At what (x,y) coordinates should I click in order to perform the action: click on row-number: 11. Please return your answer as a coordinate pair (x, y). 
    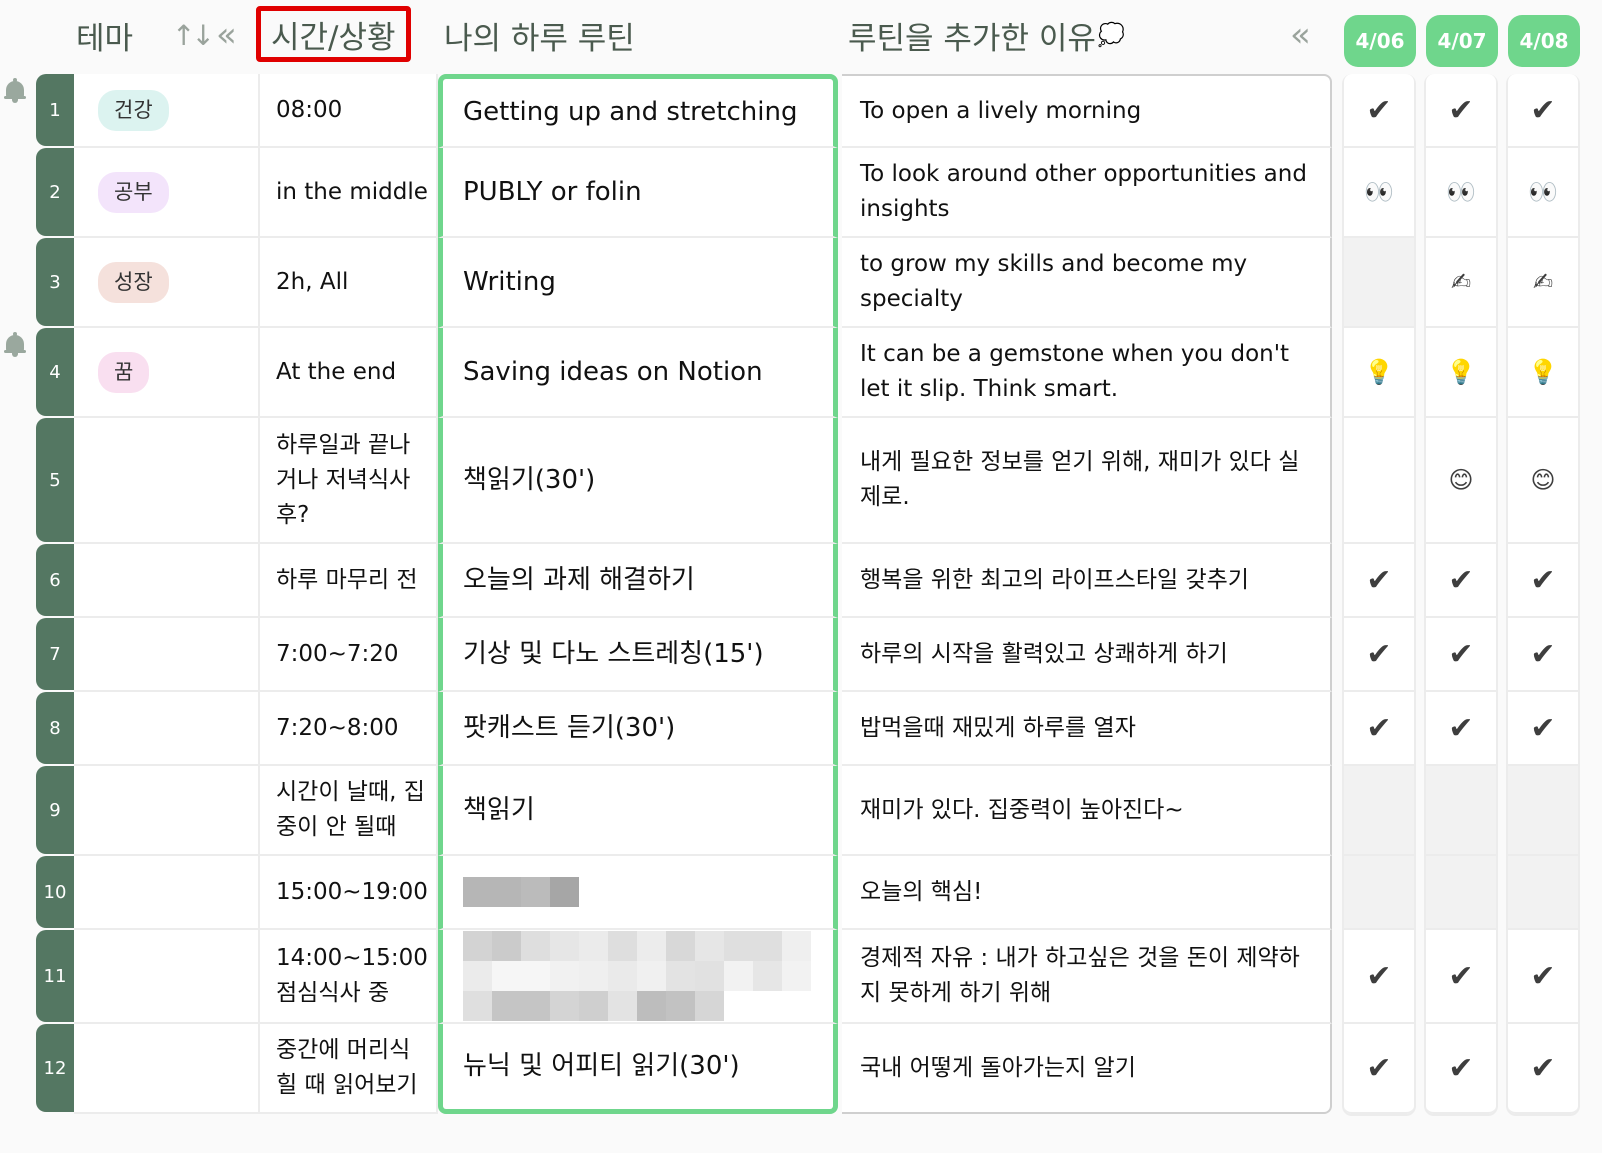
    Looking at the image, I should click on (55, 976).